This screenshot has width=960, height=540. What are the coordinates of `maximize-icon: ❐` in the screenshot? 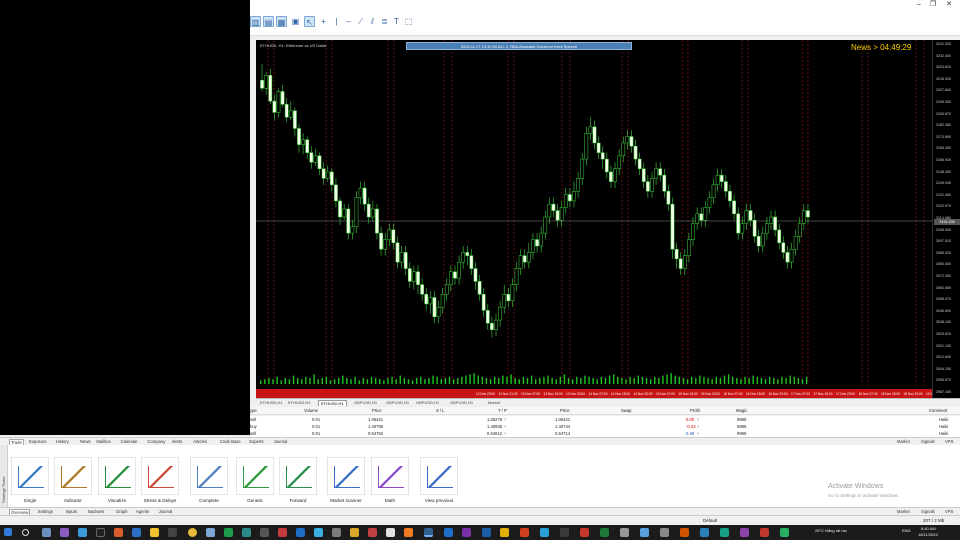 It's located at (933, 4).